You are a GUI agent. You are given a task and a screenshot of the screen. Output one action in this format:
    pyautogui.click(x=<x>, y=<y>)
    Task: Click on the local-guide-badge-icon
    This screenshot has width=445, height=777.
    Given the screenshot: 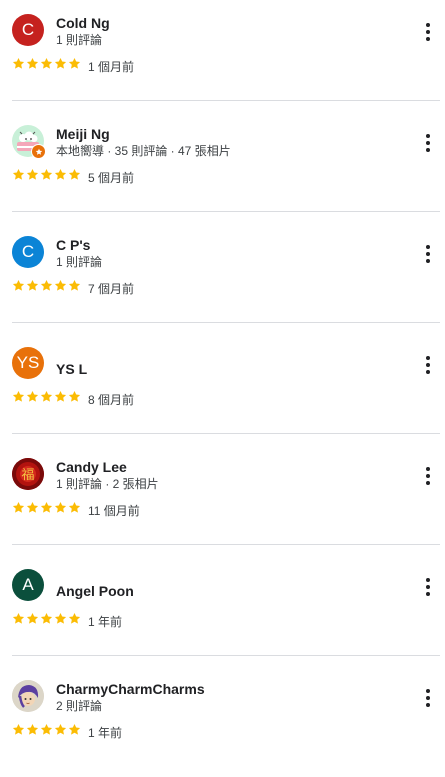 What is the action you would take?
    pyautogui.click(x=38, y=151)
    